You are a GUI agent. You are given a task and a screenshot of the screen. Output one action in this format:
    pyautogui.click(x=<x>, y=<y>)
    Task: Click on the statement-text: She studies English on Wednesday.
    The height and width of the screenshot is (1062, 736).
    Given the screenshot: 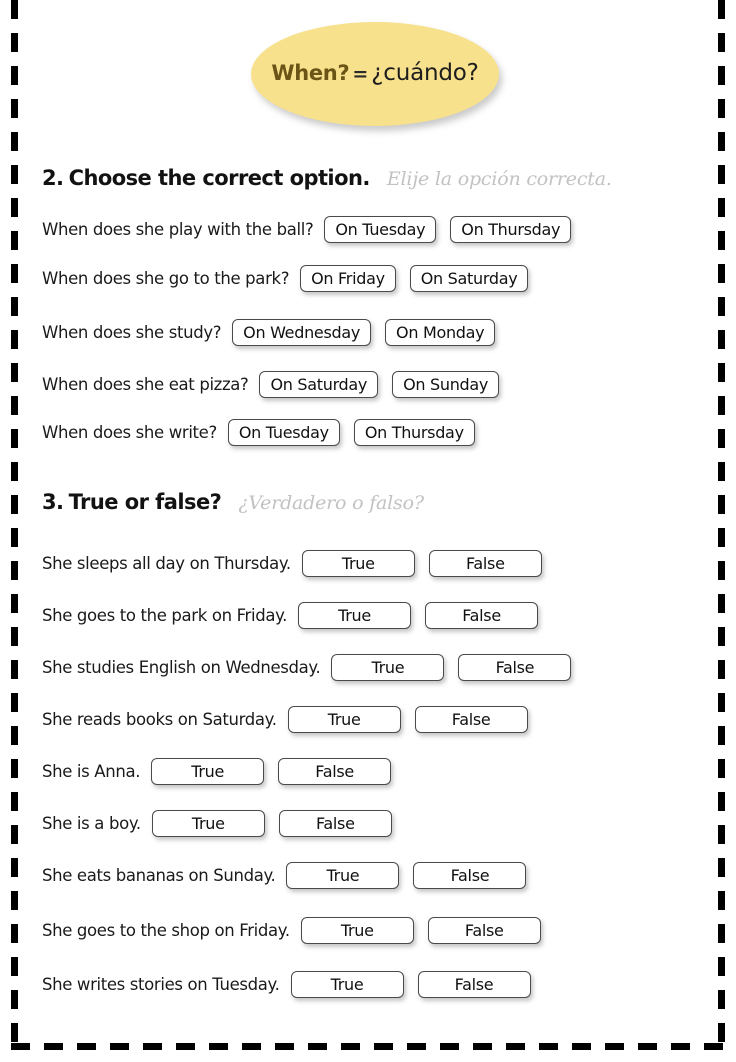 What is the action you would take?
    pyautogui.click(x=181, y=667)
    